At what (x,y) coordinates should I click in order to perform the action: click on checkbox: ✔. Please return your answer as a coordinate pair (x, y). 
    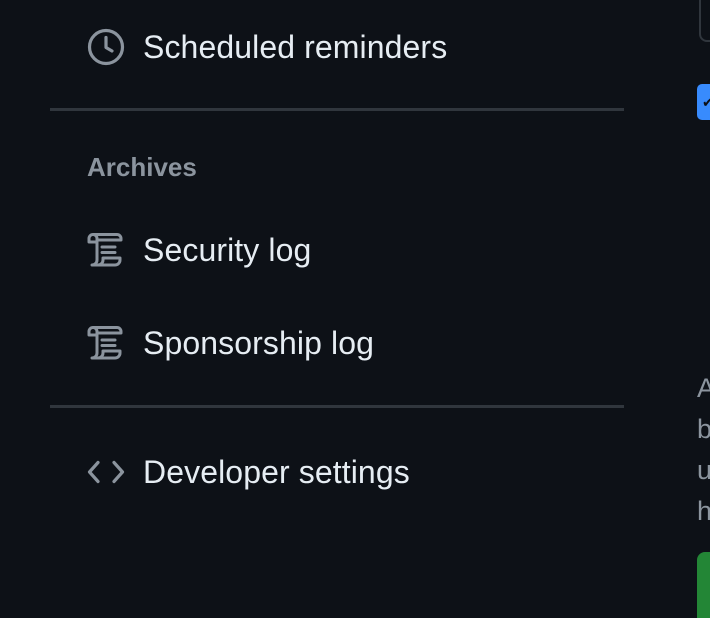
    Looking at the image, I should click on (703, 102).